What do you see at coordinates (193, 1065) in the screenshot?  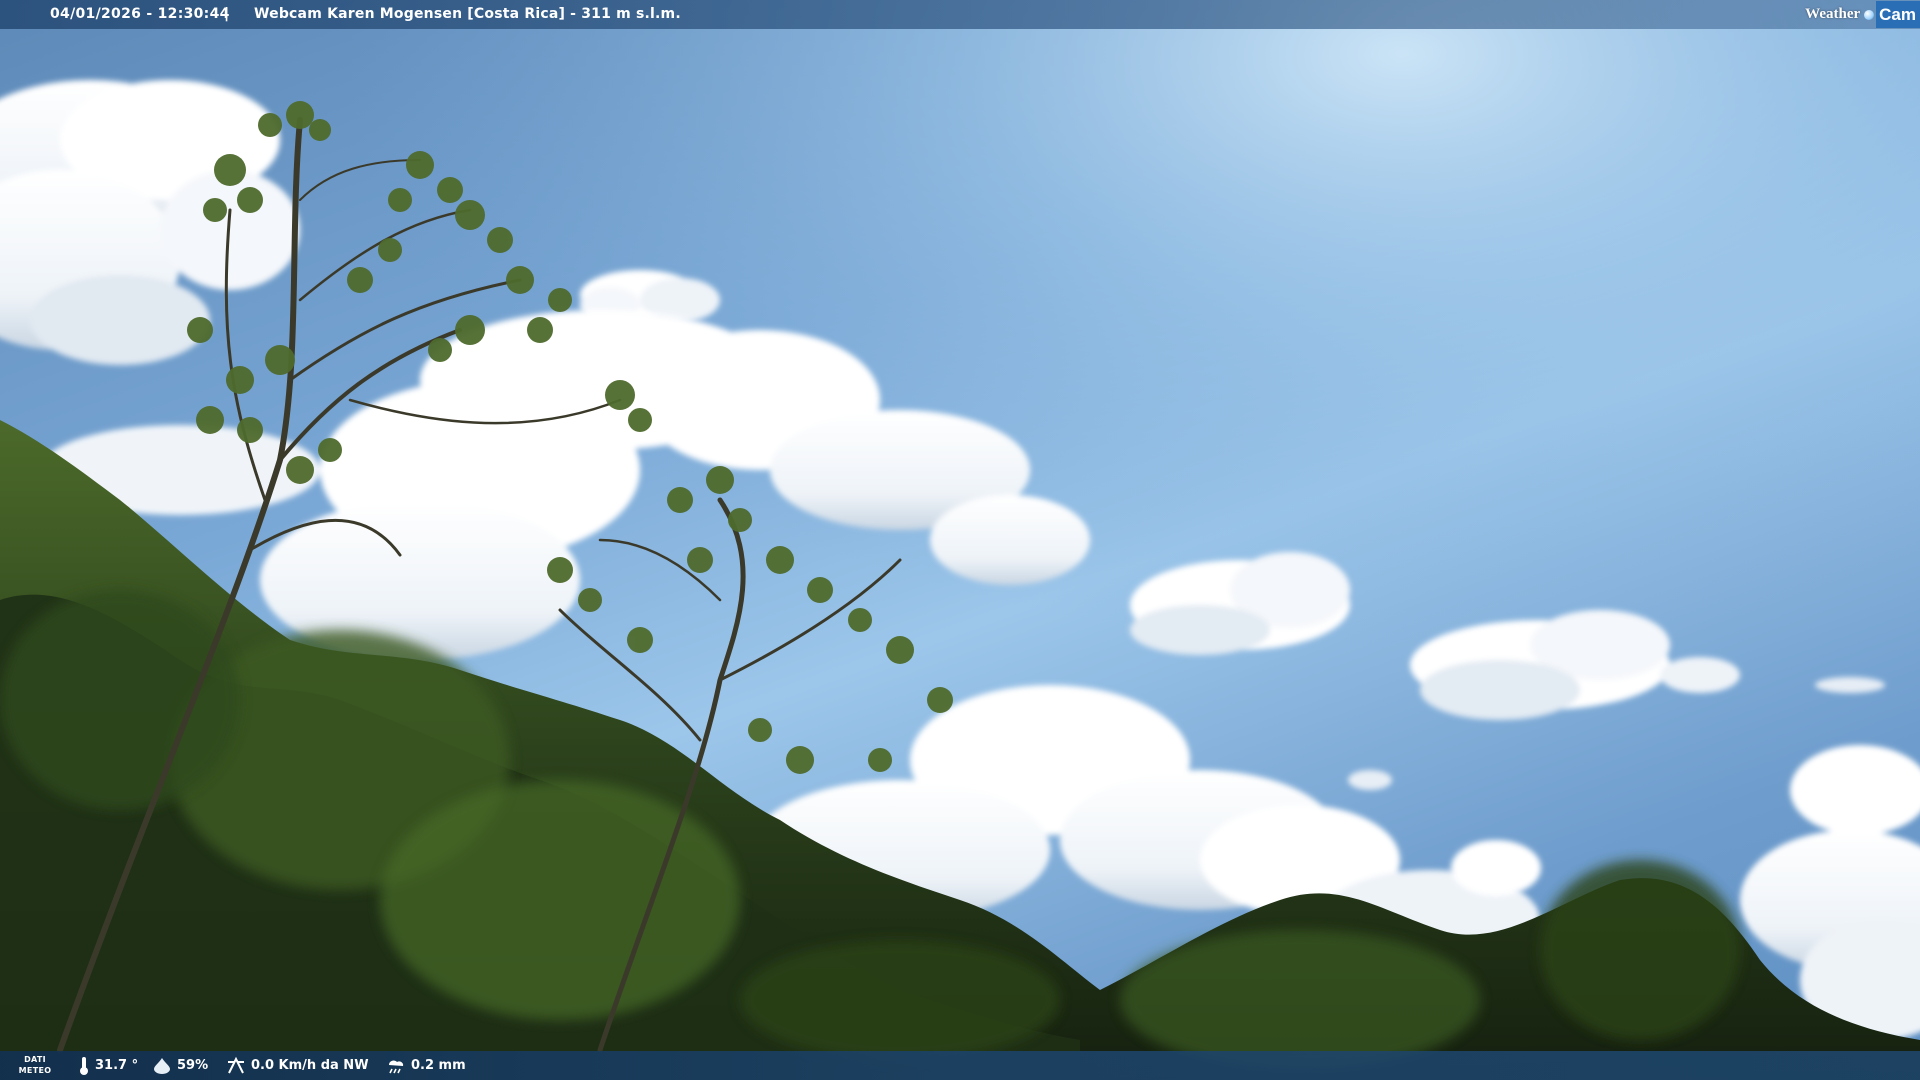 I see `humidity-value: 59%` at bounding box center [193, 1065].